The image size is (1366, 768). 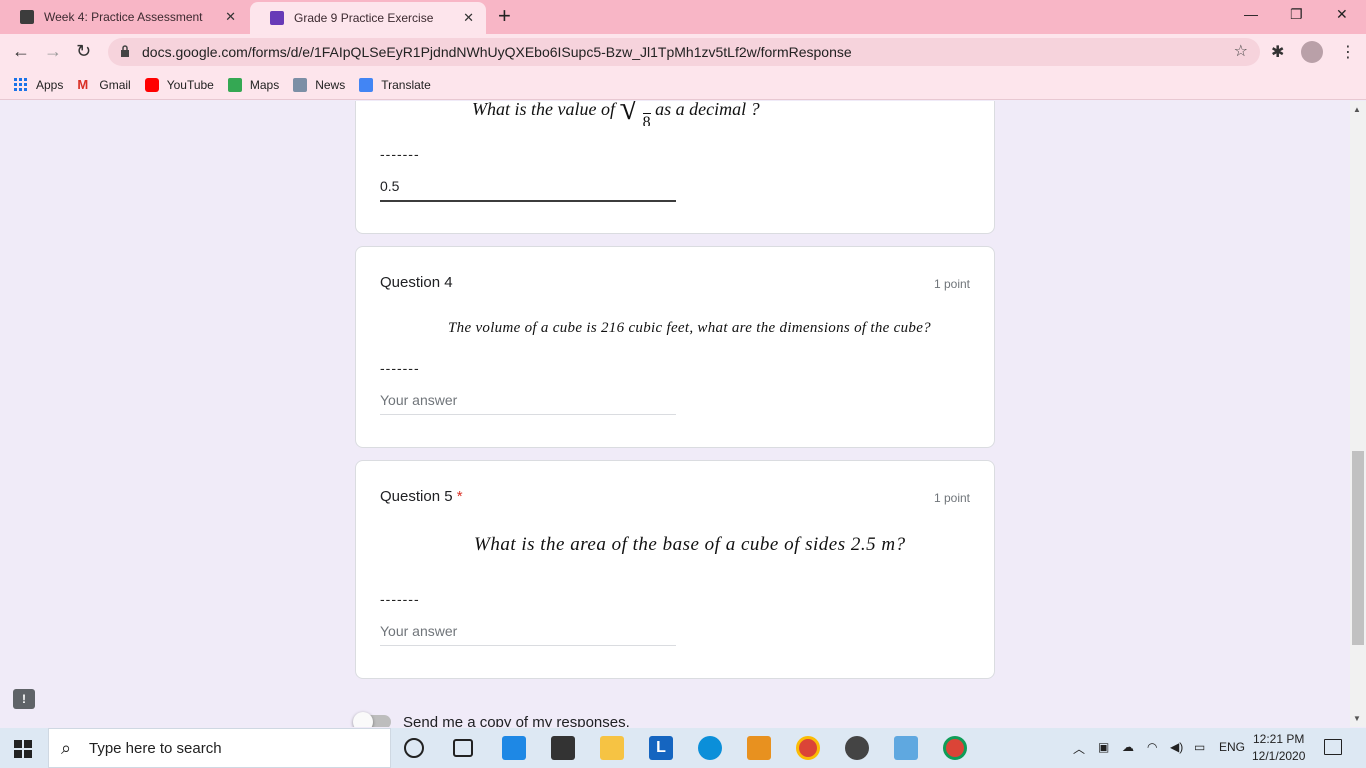 I want to click on bookmark-translate: Translate, so click(x=395, y=84).